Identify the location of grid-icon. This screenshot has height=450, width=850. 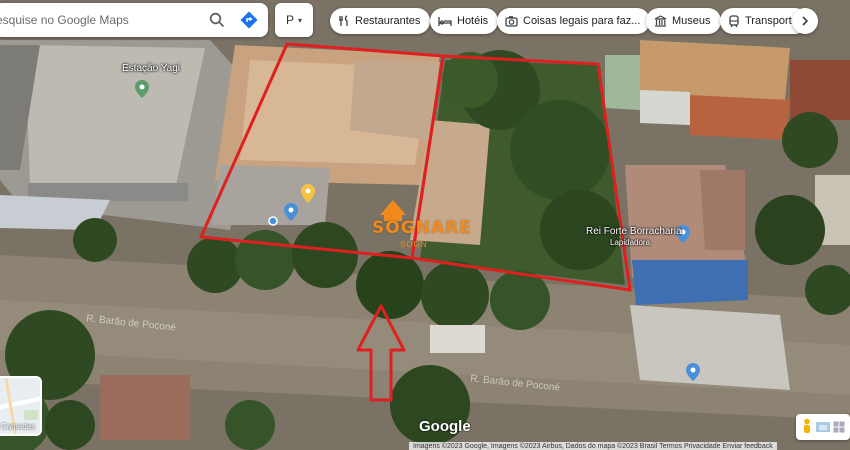
(839, 427).